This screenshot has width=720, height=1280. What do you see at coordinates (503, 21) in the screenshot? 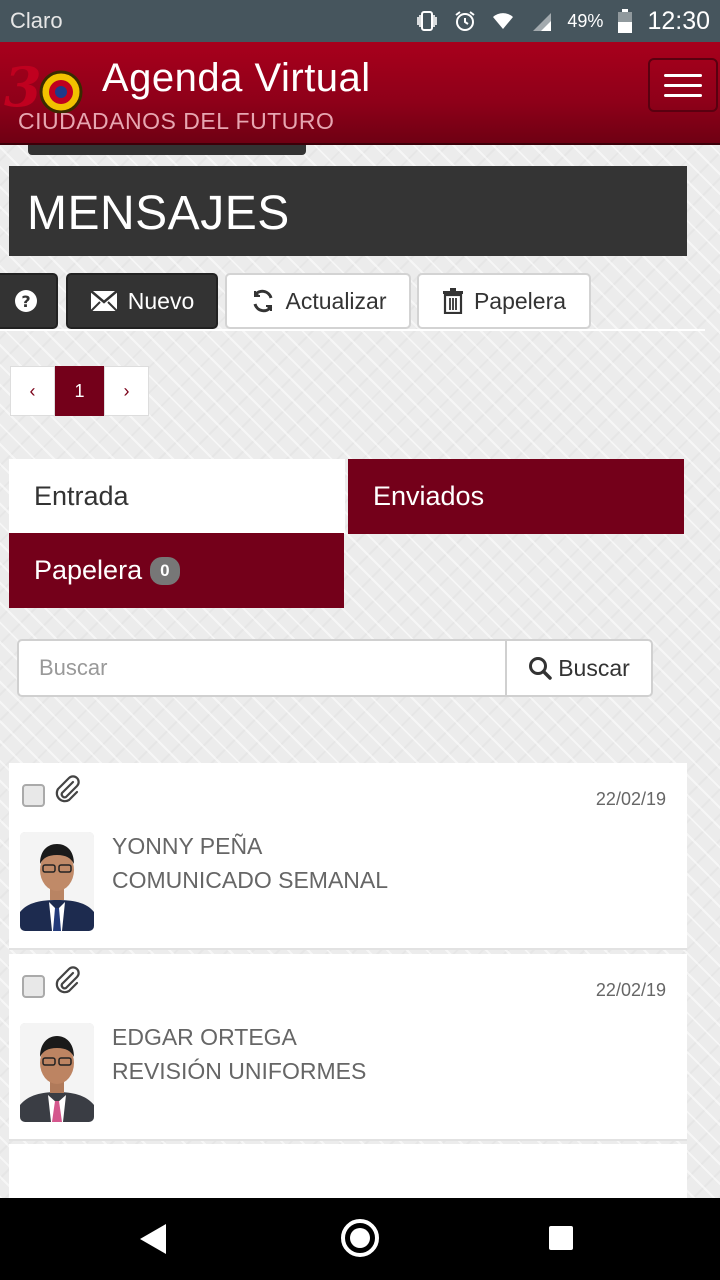
I see `wifi-icon` at bounding box center [503, 21].